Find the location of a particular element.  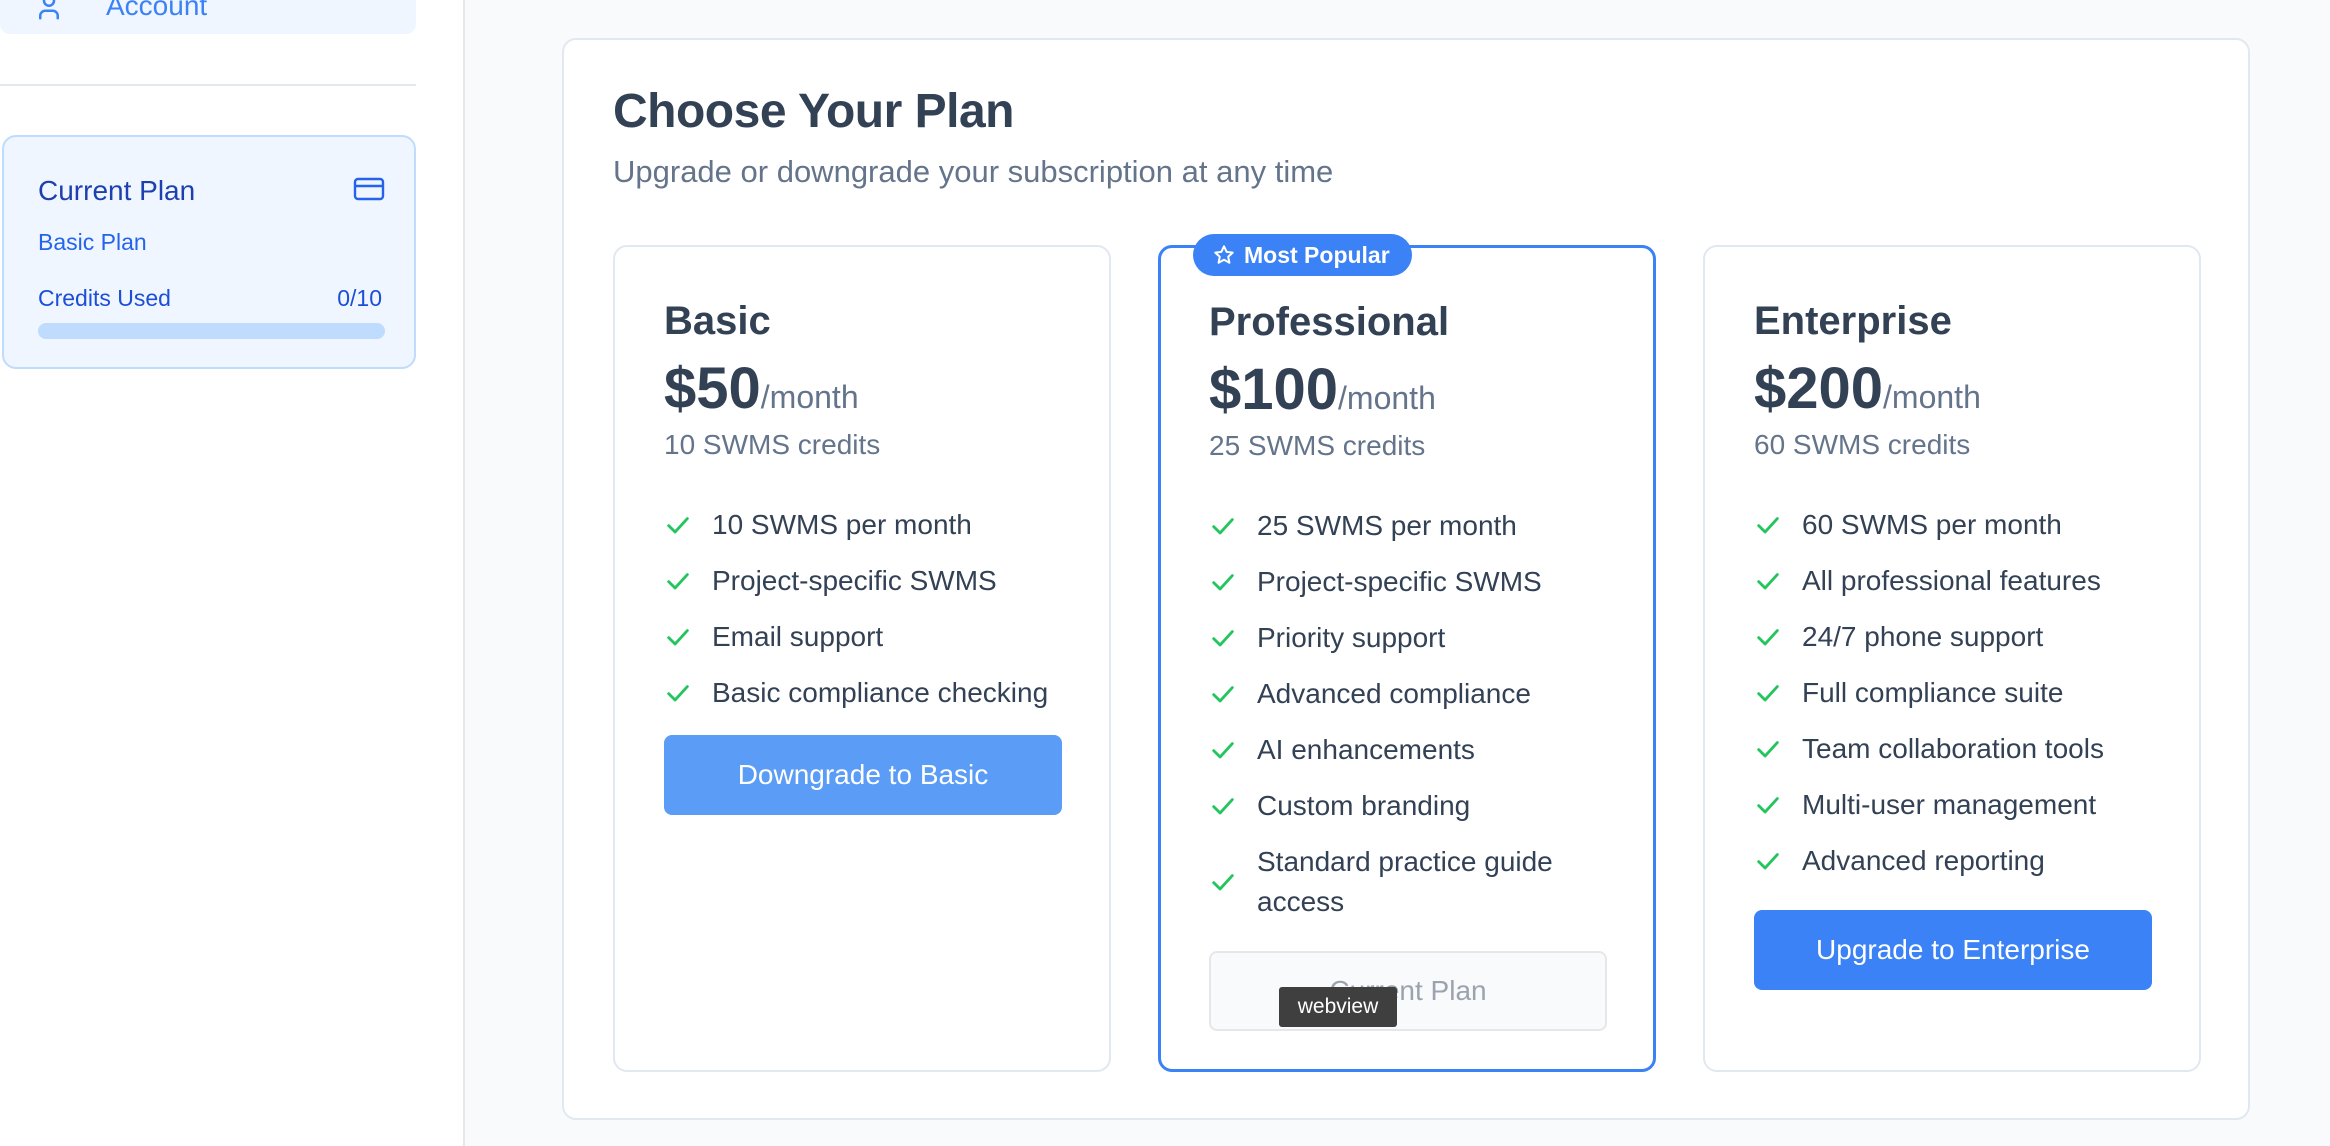

feature-text: Advanced reporting is located at coordinates (1923, 860).